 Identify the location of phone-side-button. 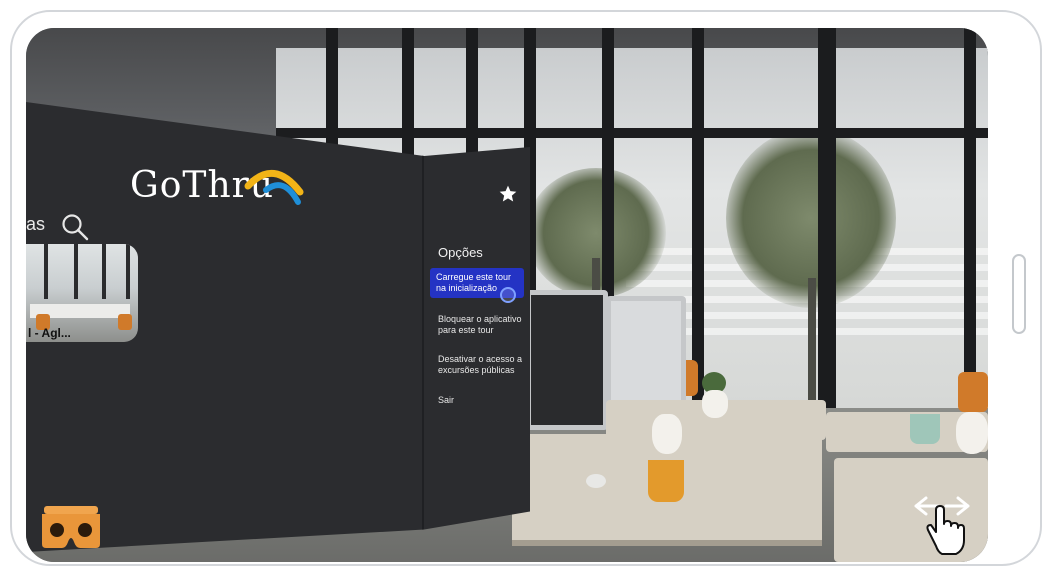
(1019, 294).